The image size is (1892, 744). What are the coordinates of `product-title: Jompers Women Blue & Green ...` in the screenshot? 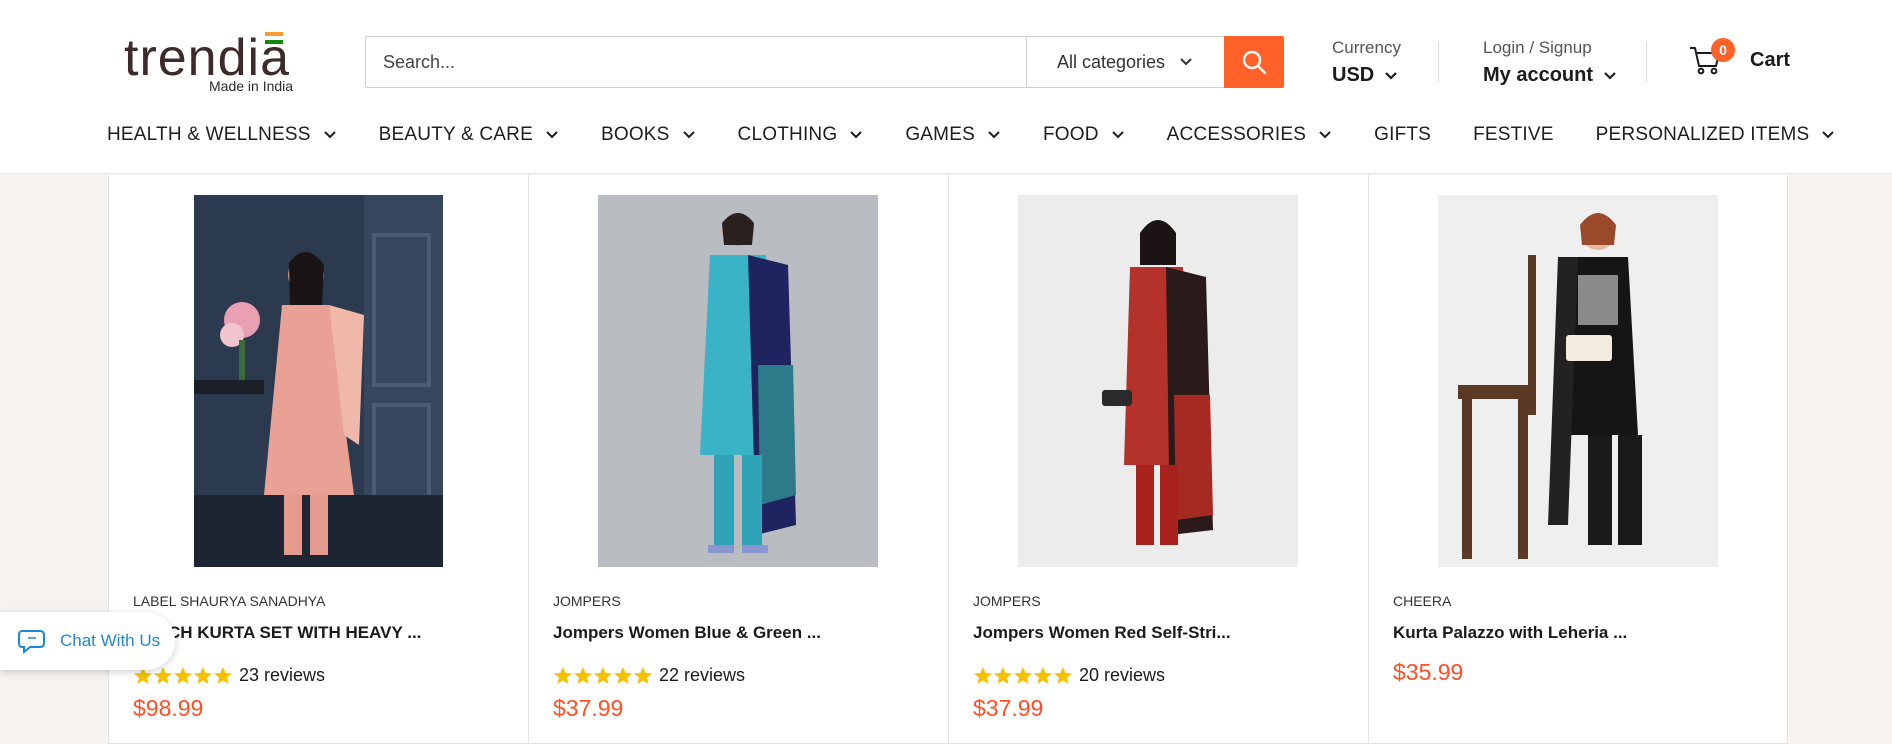 It's located at (687, 633).